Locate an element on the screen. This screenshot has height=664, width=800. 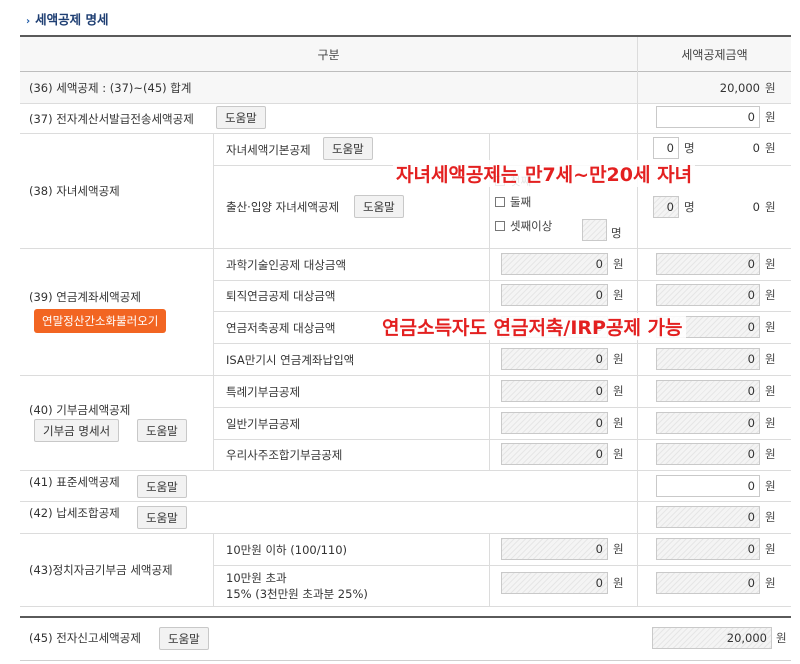
row40-item1-base: 0 is located at coordinates (554, 391).